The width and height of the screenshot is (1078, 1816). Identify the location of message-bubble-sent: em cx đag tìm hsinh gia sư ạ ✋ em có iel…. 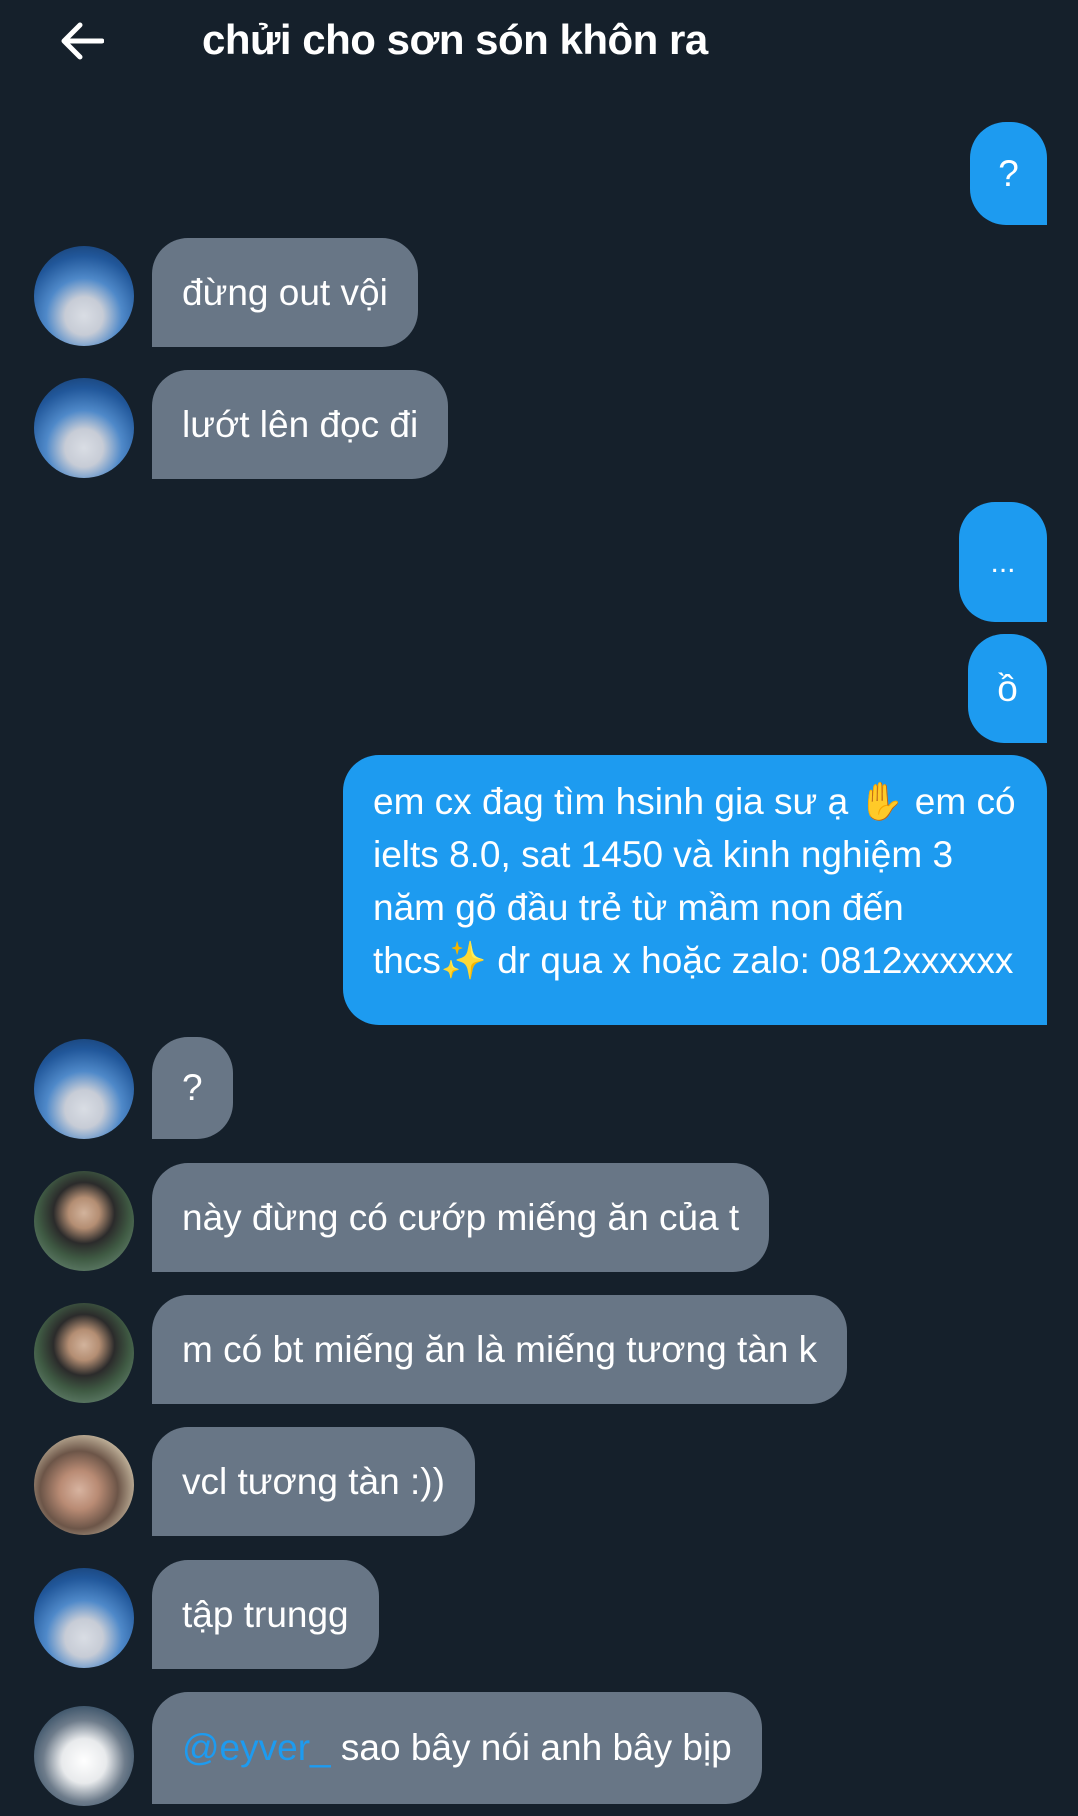
(695, 890).